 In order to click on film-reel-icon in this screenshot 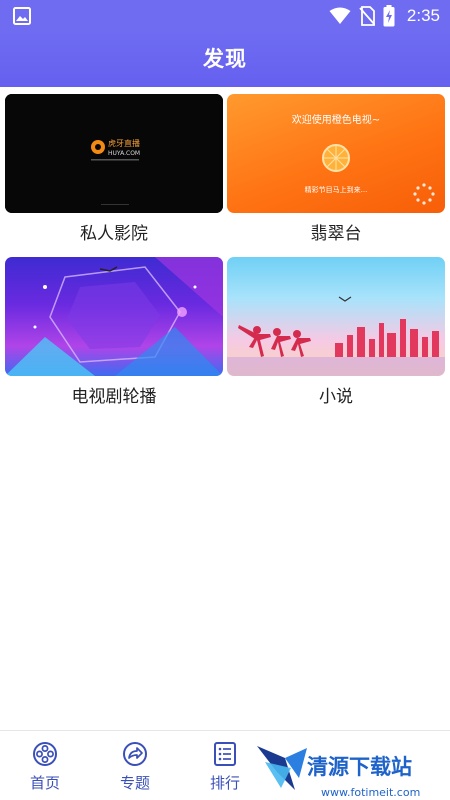, I will do `click(45, 754)`.